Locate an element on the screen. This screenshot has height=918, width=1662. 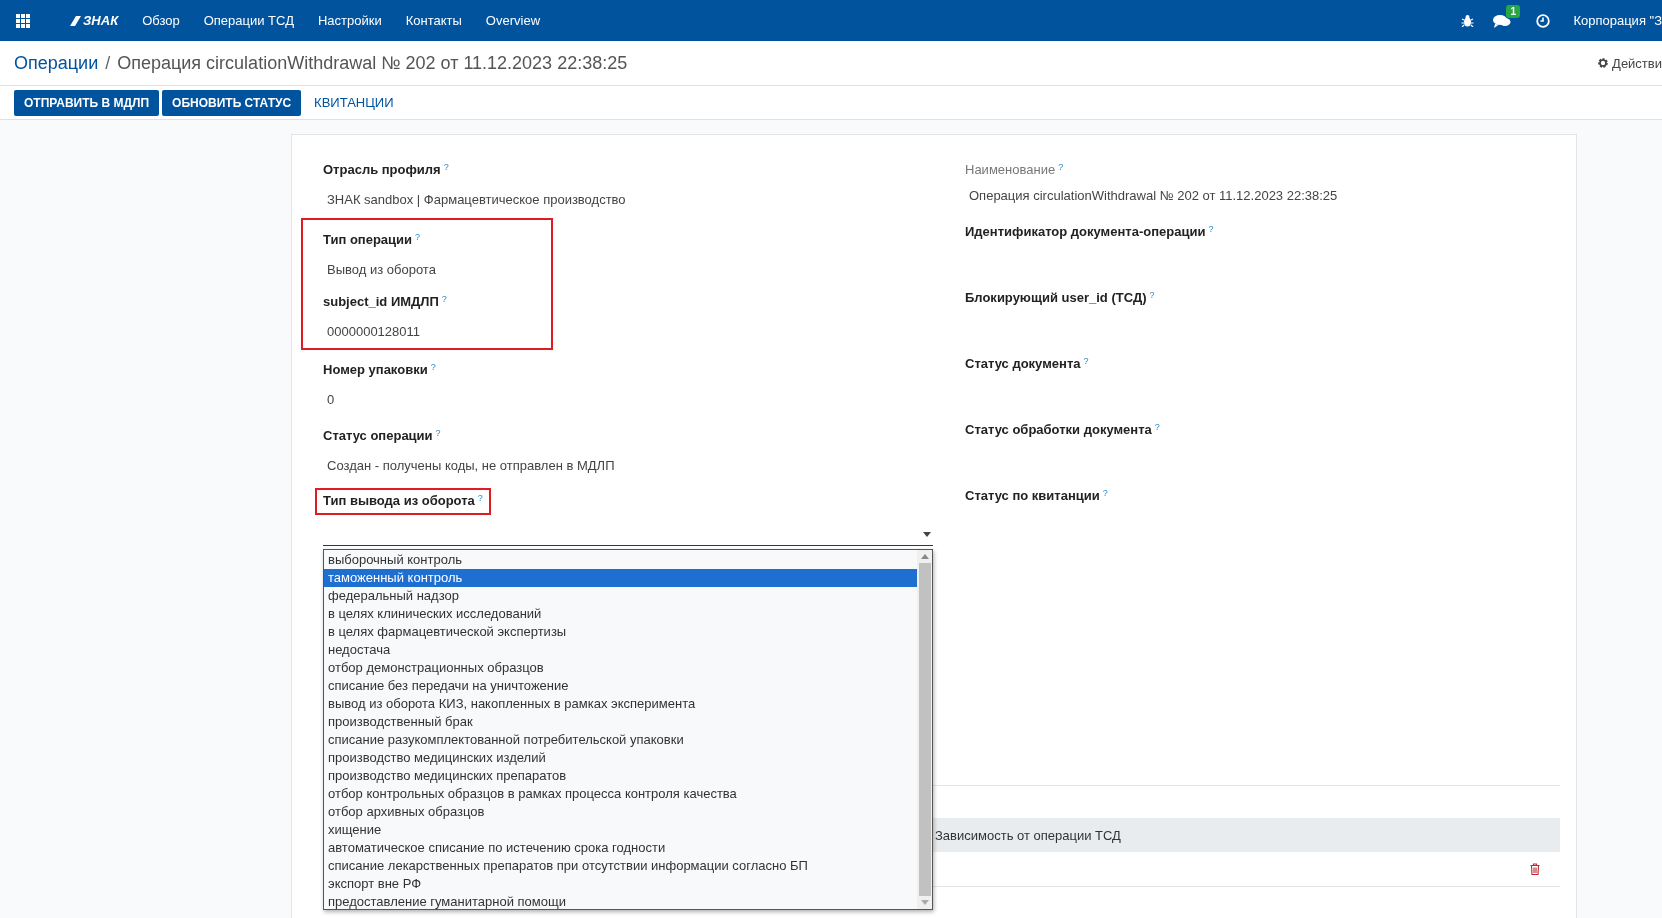
dropdown-option: списание разукомплектованной потребительской упаковки is located at coordinates (620, 740).